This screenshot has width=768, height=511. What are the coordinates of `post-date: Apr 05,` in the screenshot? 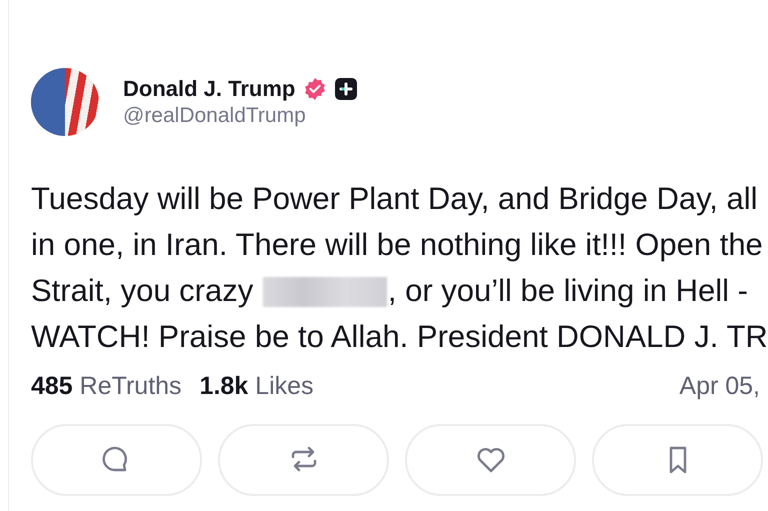 It's located at (719, 386).